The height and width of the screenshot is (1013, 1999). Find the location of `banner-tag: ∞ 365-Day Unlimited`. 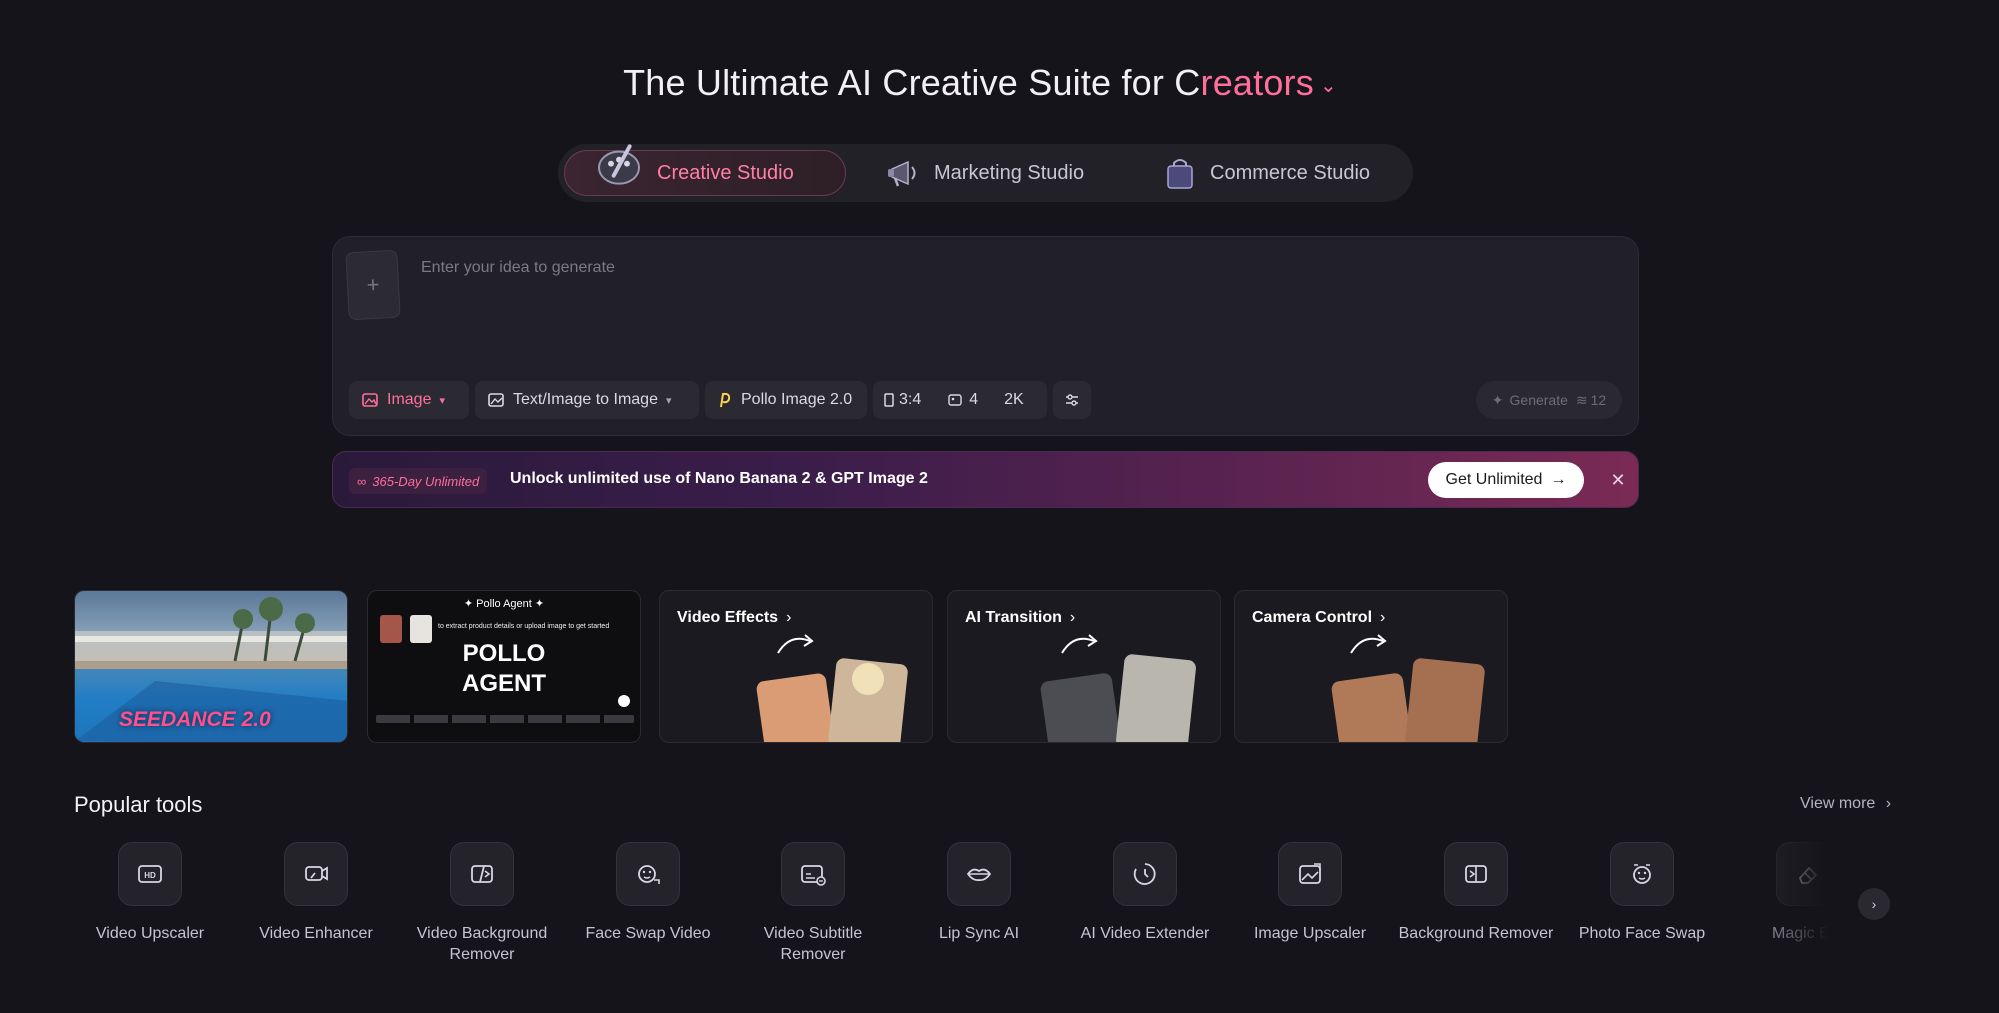

banner-tag: ∞ 365-Day Unlimited is located at coordinates (418, 481).